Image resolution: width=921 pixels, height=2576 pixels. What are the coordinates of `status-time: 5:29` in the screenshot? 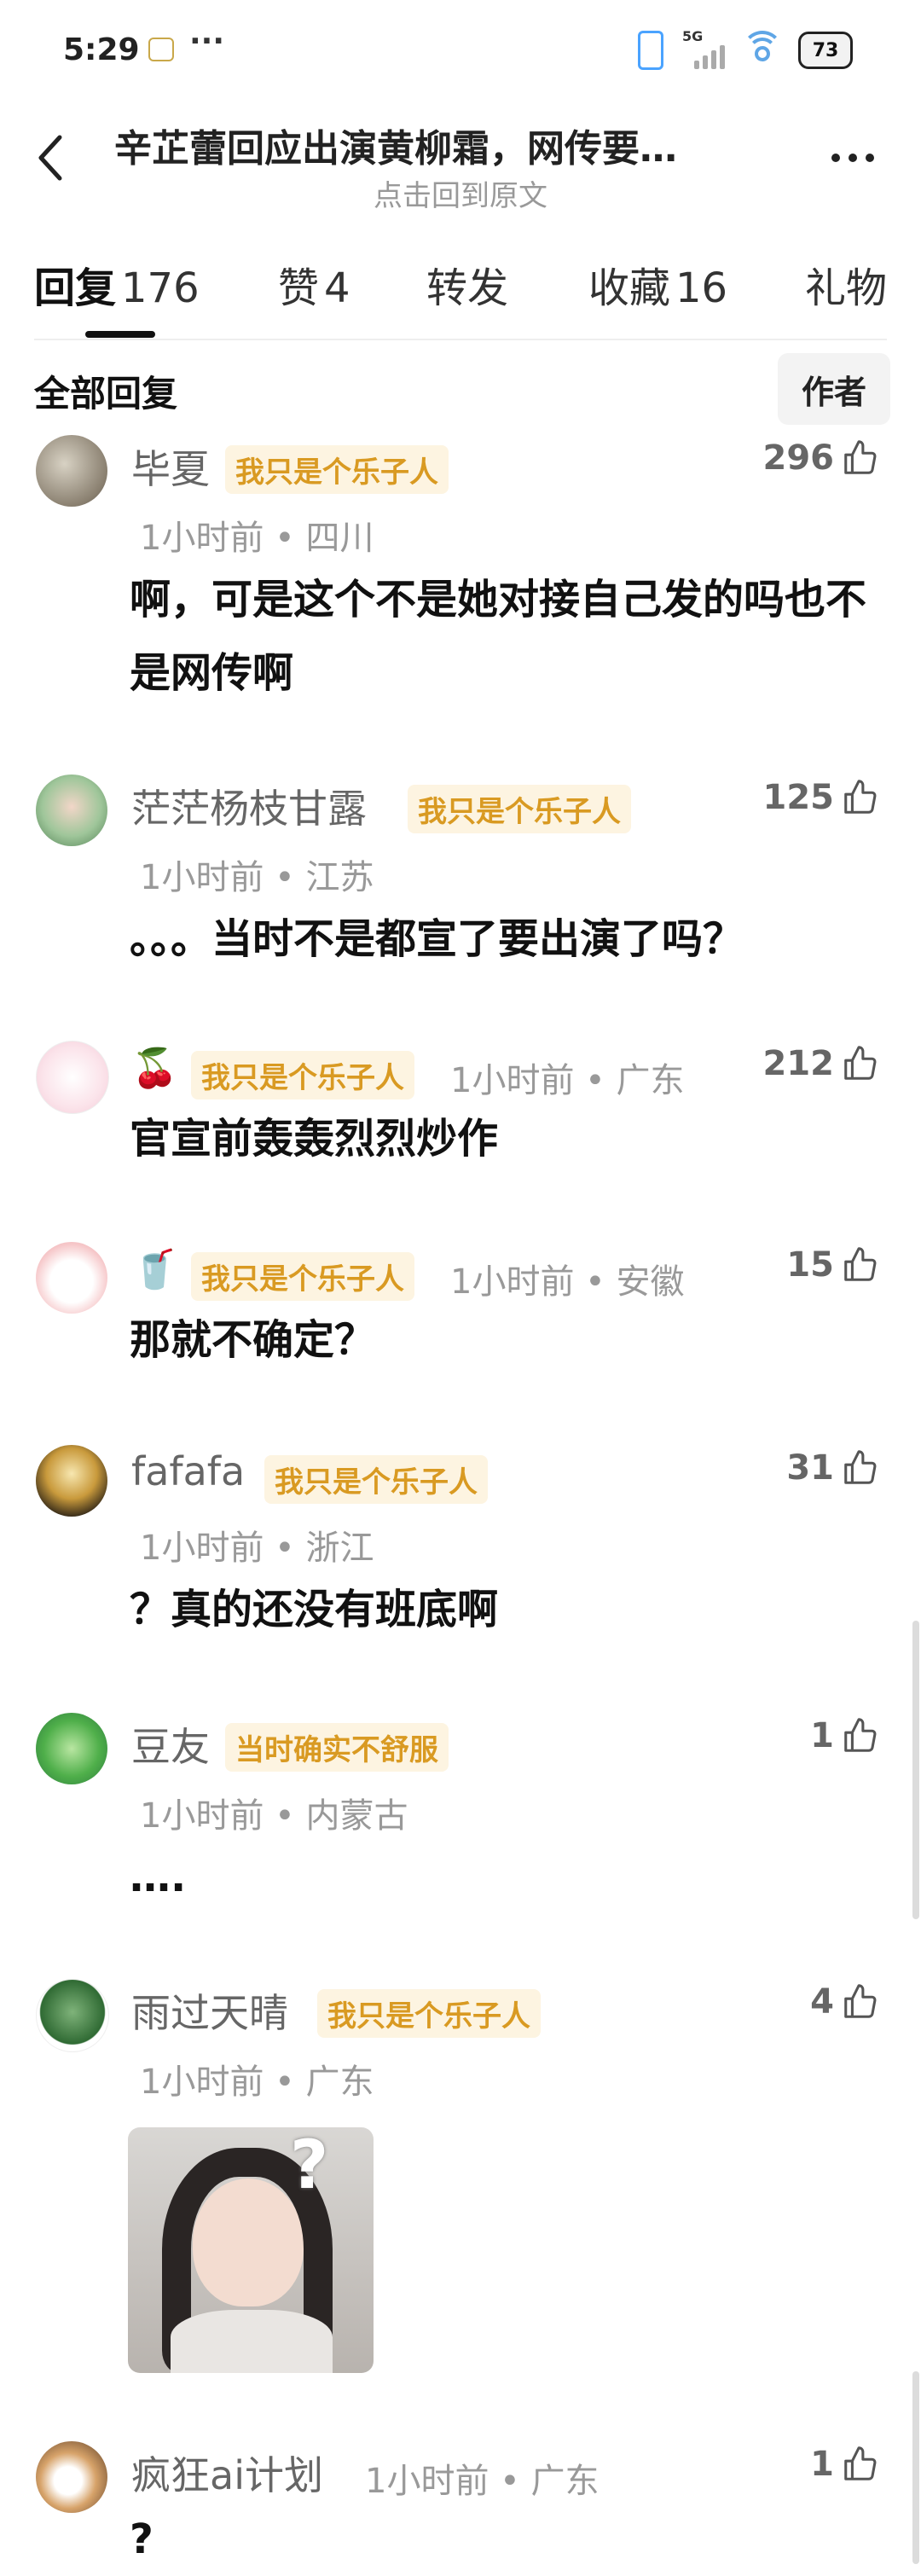 It's located at (101, 49).